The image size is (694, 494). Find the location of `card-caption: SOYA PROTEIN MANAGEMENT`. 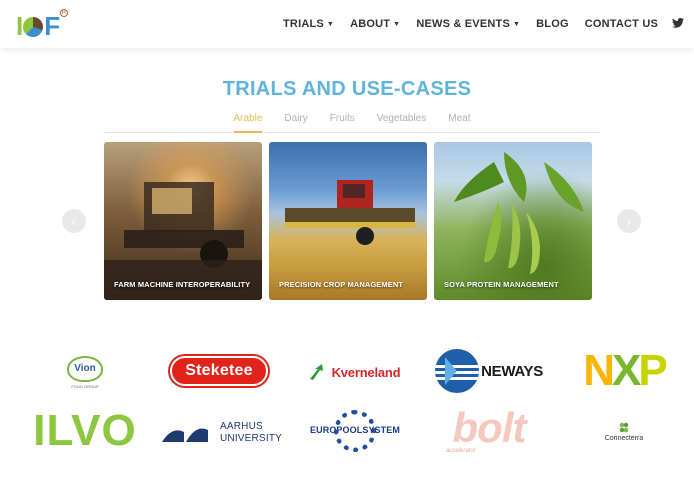

card-caption: SOYA PROTEIN MANAGEMENT is located at coordinates (501, 284).